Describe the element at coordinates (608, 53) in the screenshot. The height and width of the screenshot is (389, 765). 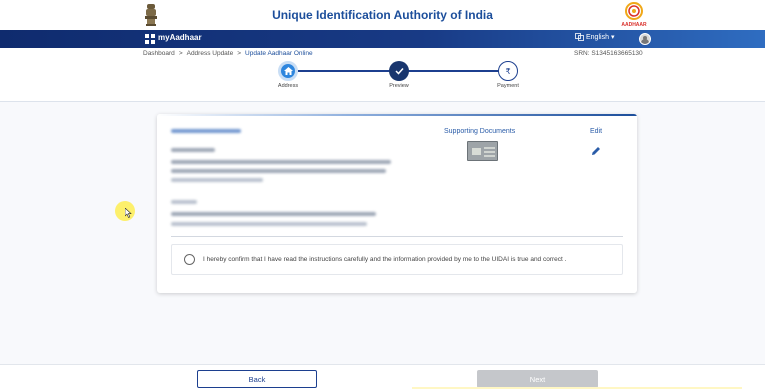
I see `srn-number: SRN: S1345163665130` at that location.